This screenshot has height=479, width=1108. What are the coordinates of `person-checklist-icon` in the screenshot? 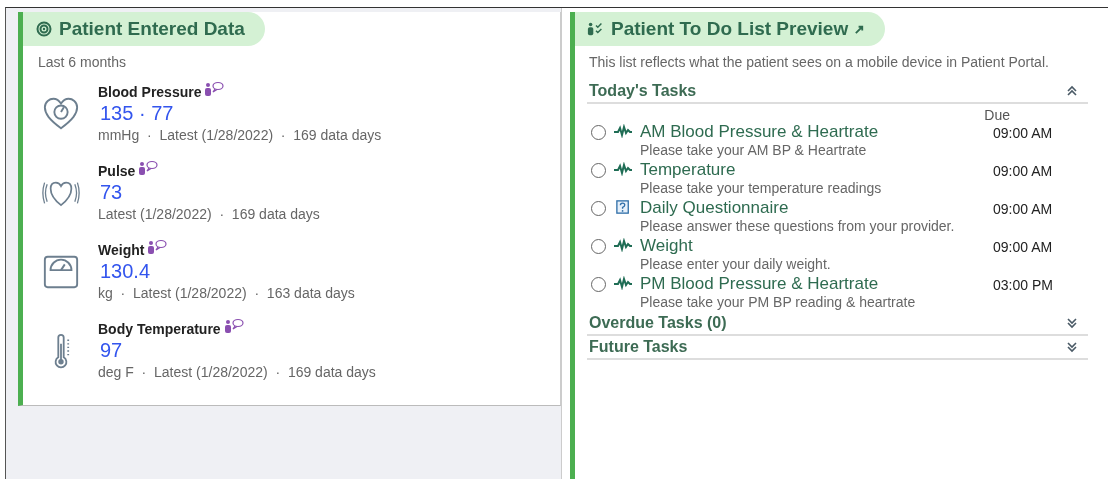 It's located at (596, 29).